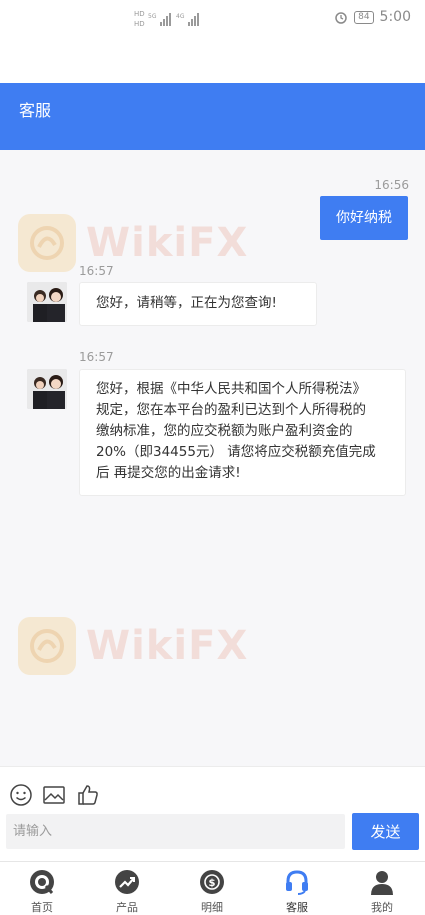  I want to click on bottom-tab-bar: 首页 产品 $ 明细 客服 我的, so click(212, 888).